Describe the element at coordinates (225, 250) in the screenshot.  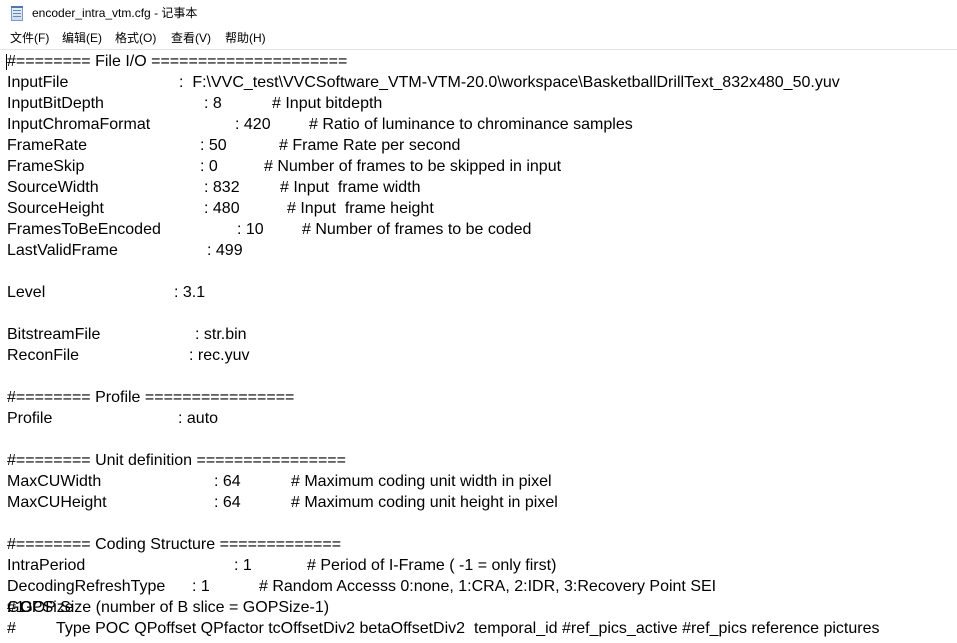
I see `config-value: : 499` at that location.